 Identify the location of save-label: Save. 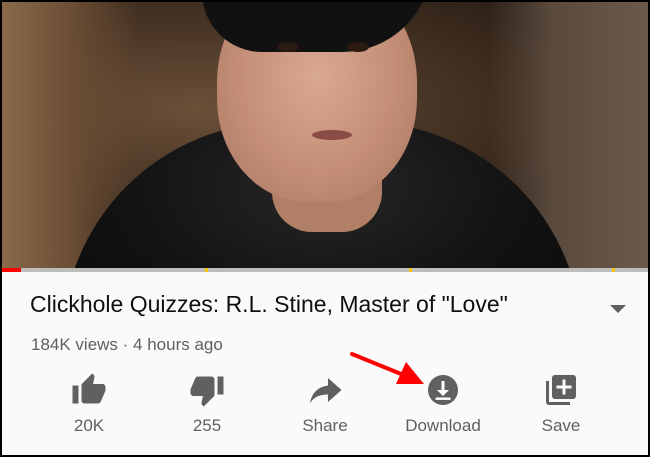
(561, 425).